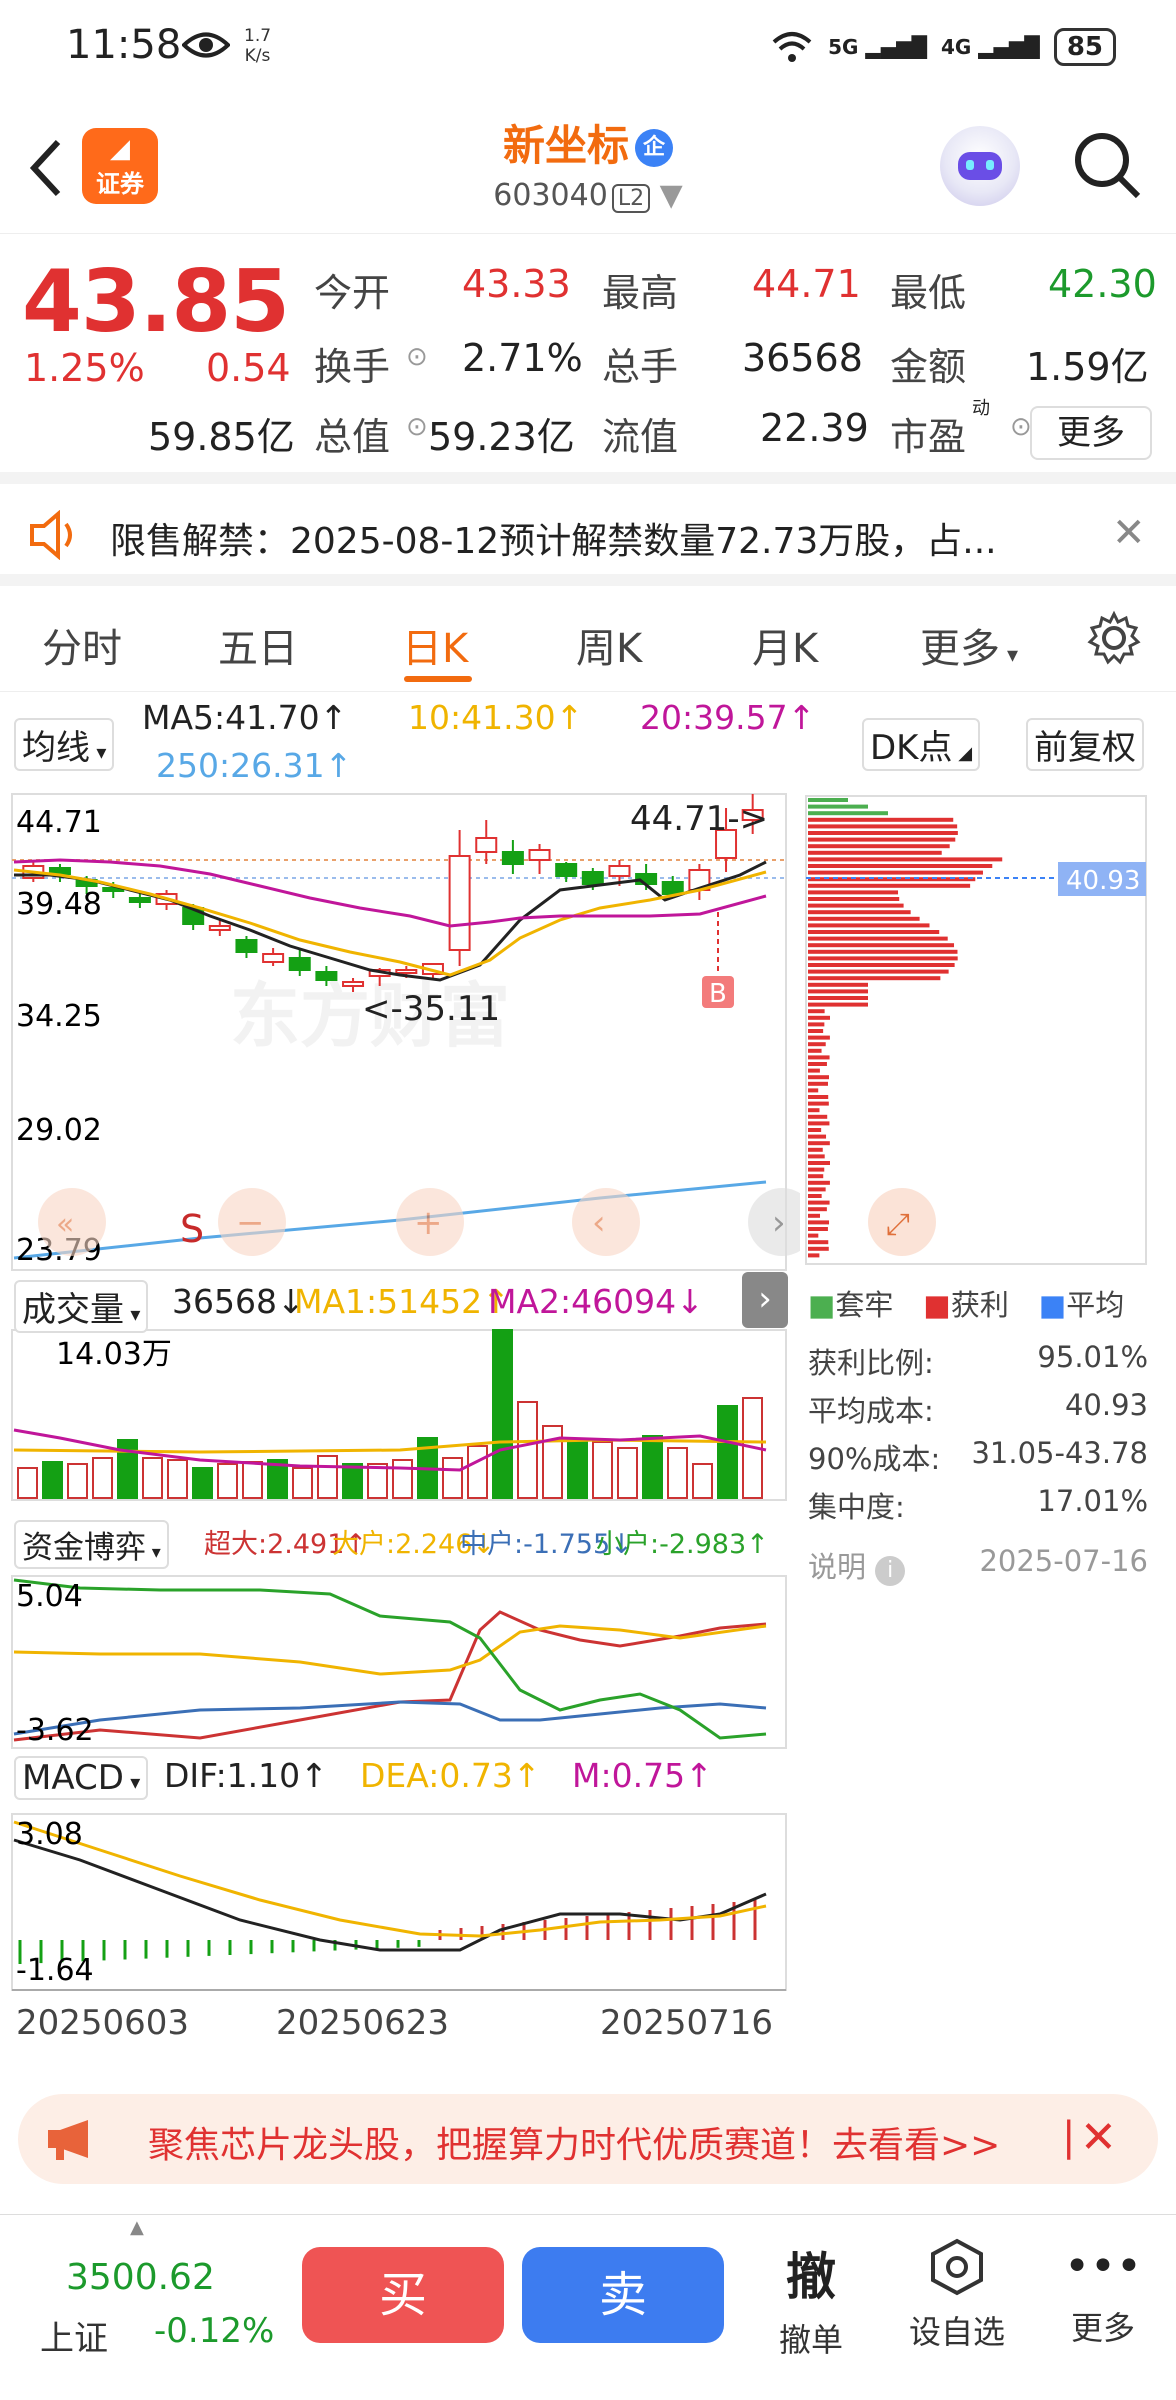  What do you see at coordinates (802, 358) in the screenshot?
I see `quote-value: 36568` at bounding box center [802, 358].